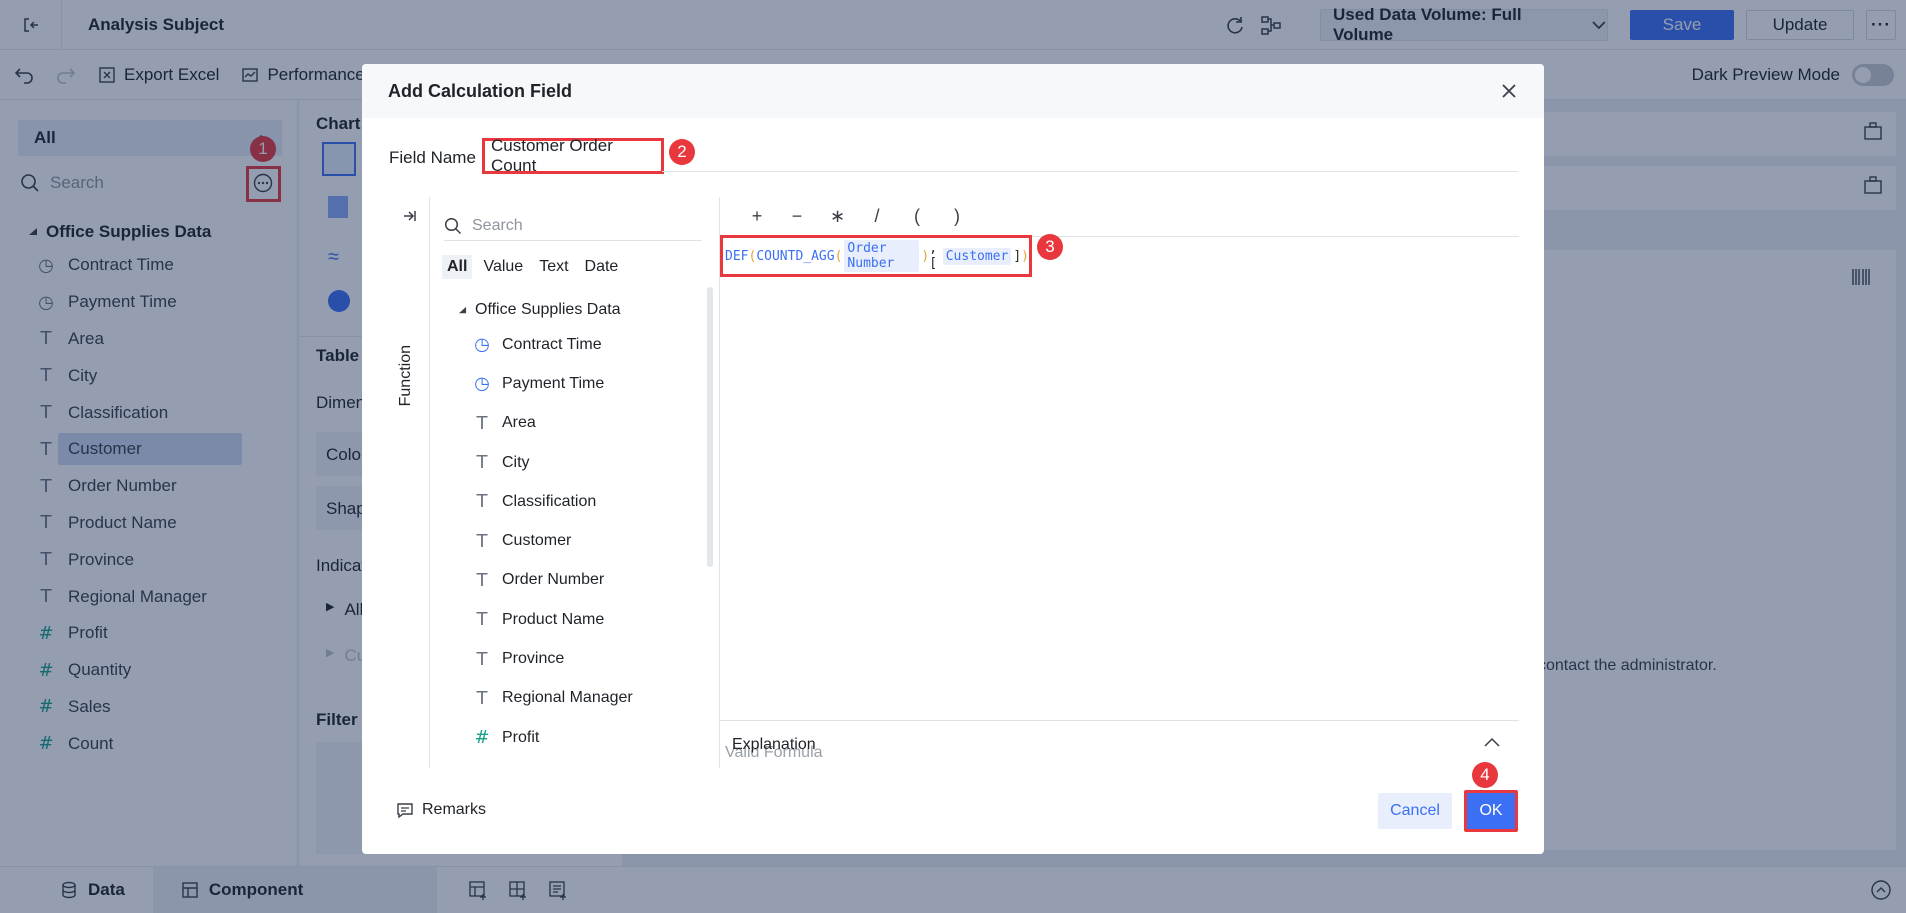 The image size is (1906, 913). Describe the element at coordinates (1119, 217) in the screenshot. I see `operator-bar: + − ∗ / ( )` at that location.